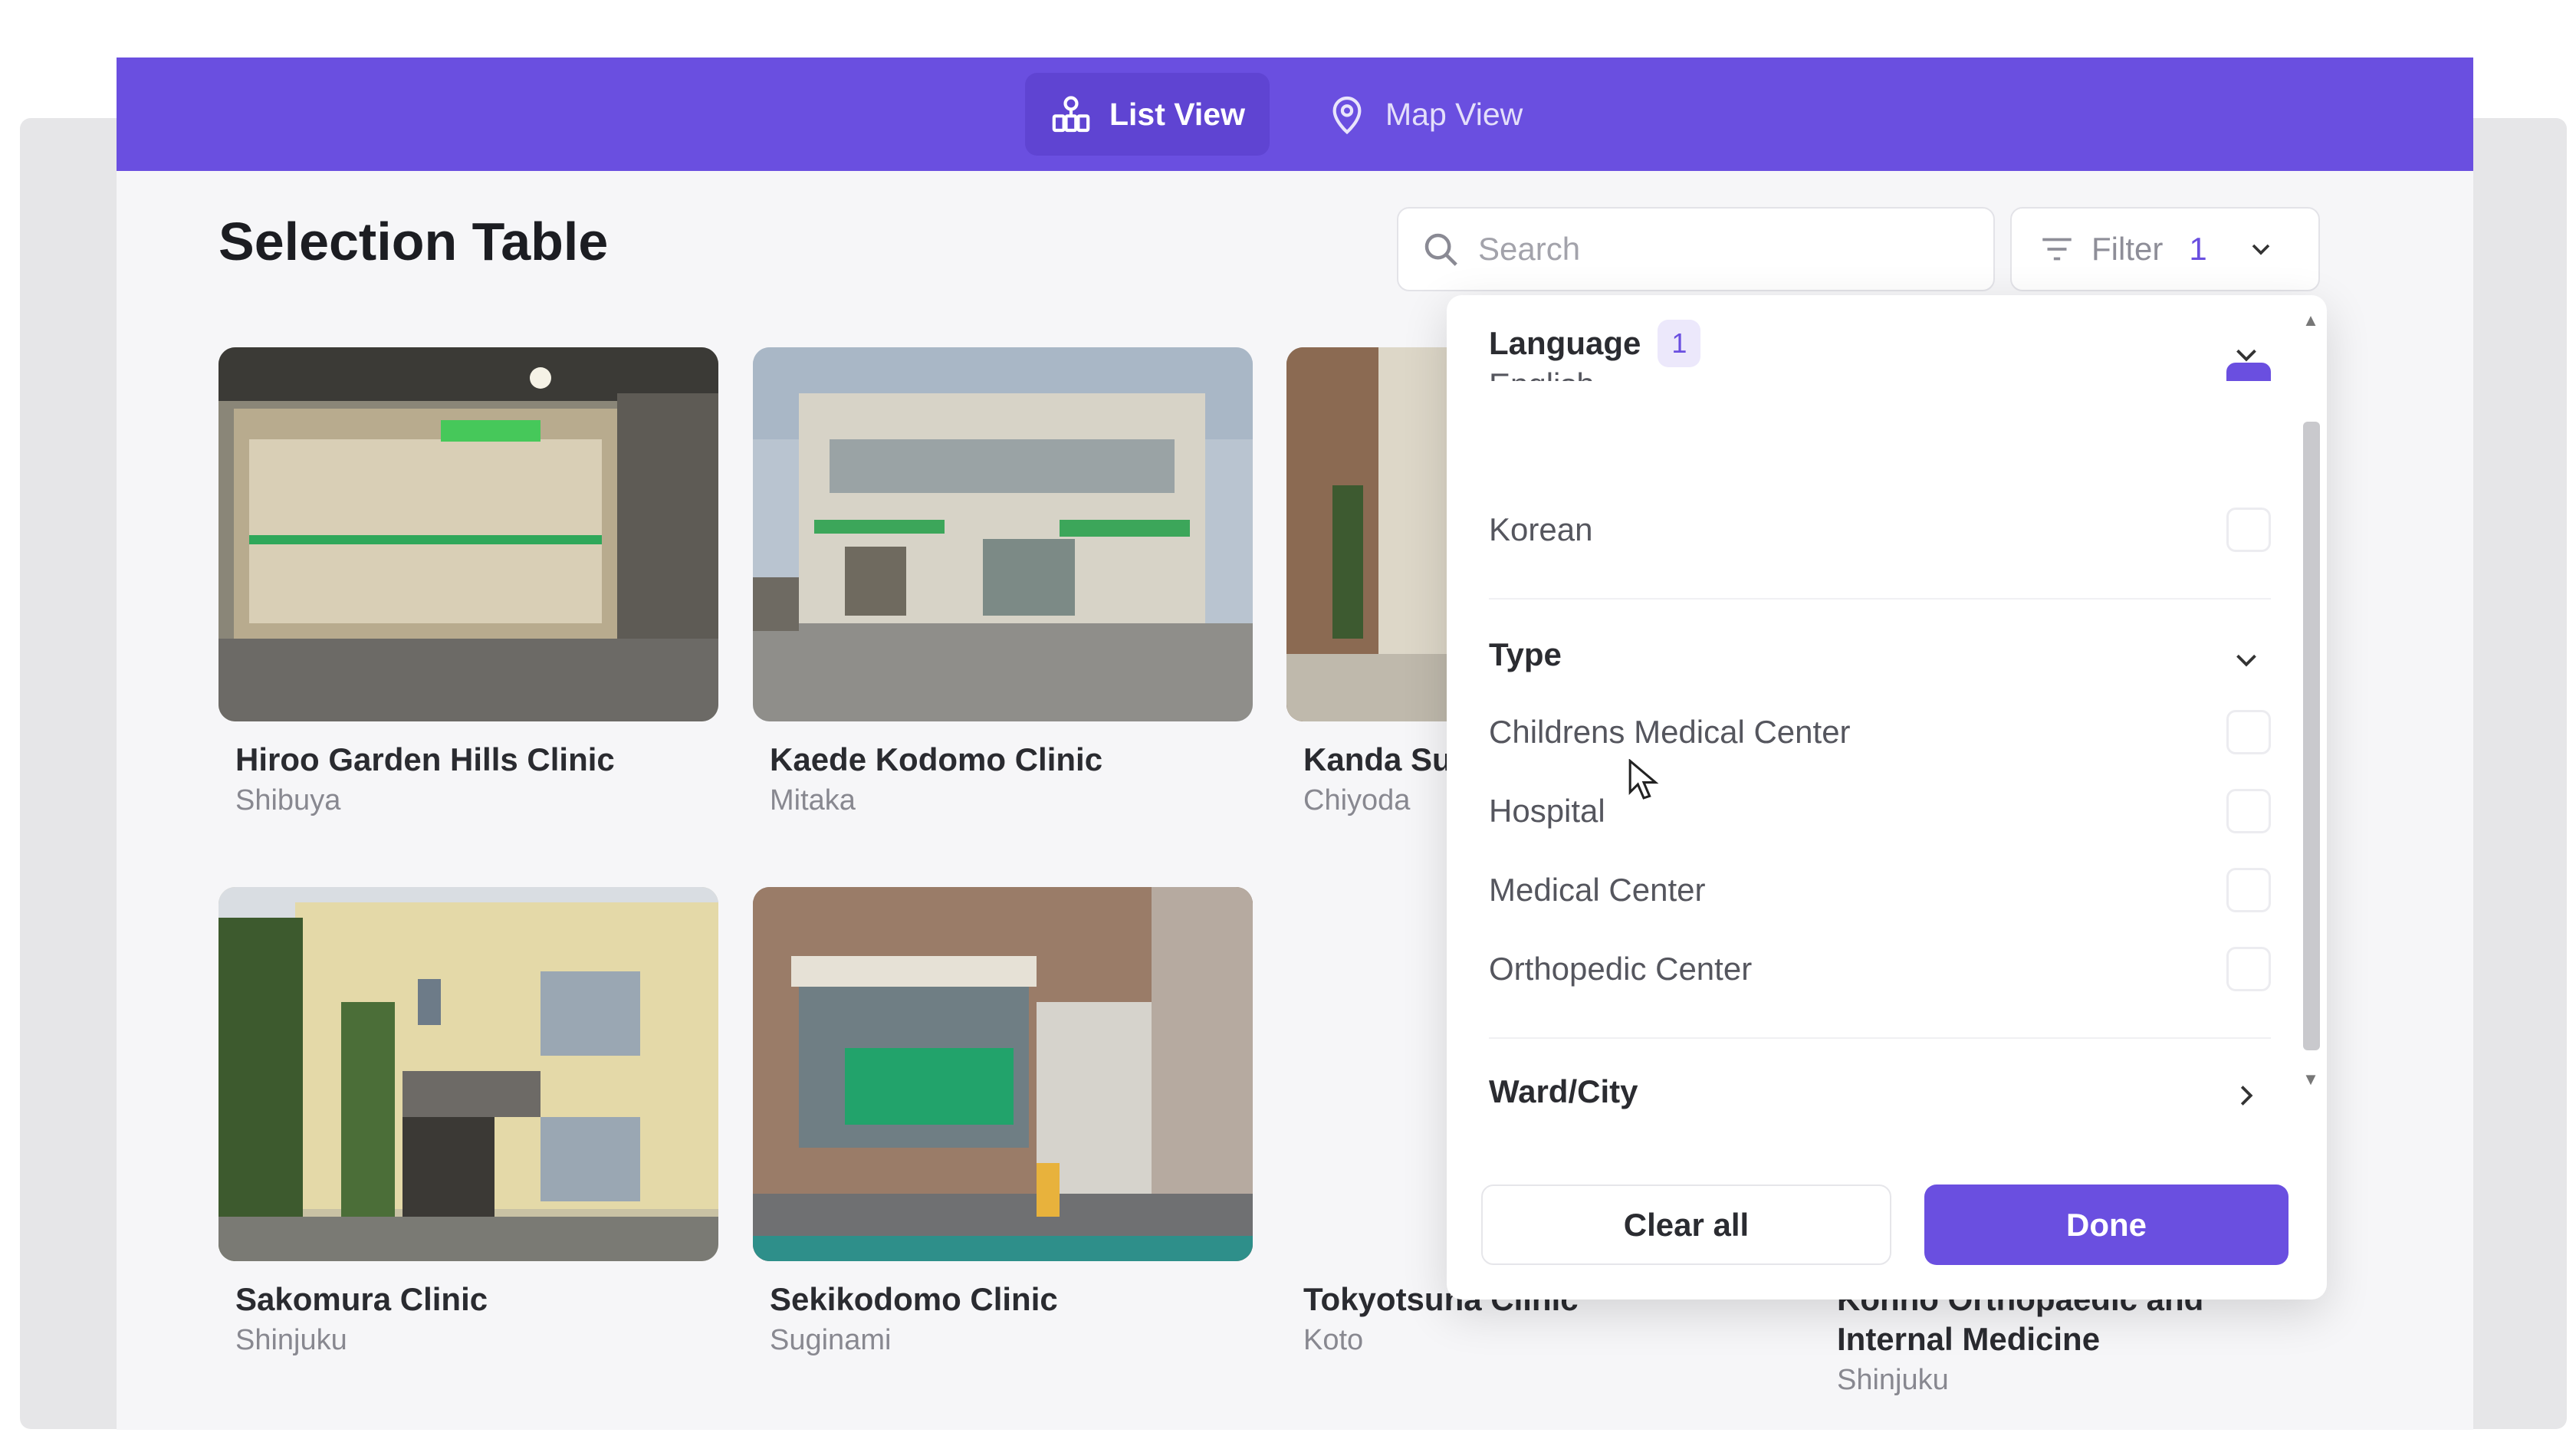 This screenshot has height=1449, width=2576. I want to click on type-section-header: Type, so click(1526, 654).